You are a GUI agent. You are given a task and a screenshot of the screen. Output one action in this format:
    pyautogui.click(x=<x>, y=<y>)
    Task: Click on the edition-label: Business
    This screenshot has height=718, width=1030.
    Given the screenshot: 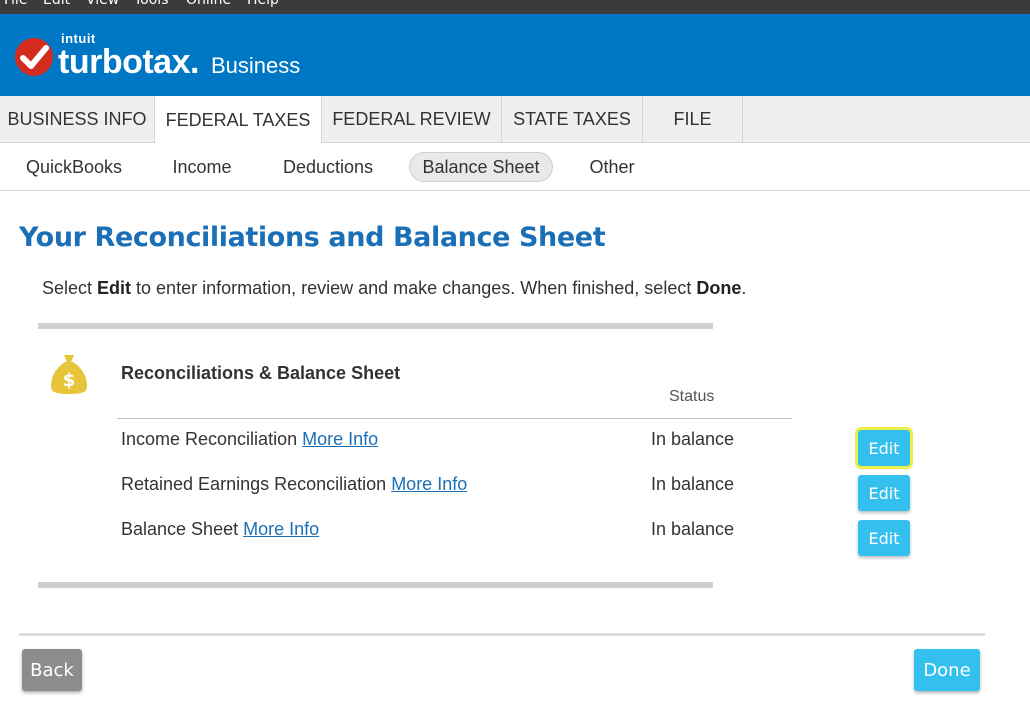 What is the action you would take?
    pyautogui.click(x=256, y=65)
    